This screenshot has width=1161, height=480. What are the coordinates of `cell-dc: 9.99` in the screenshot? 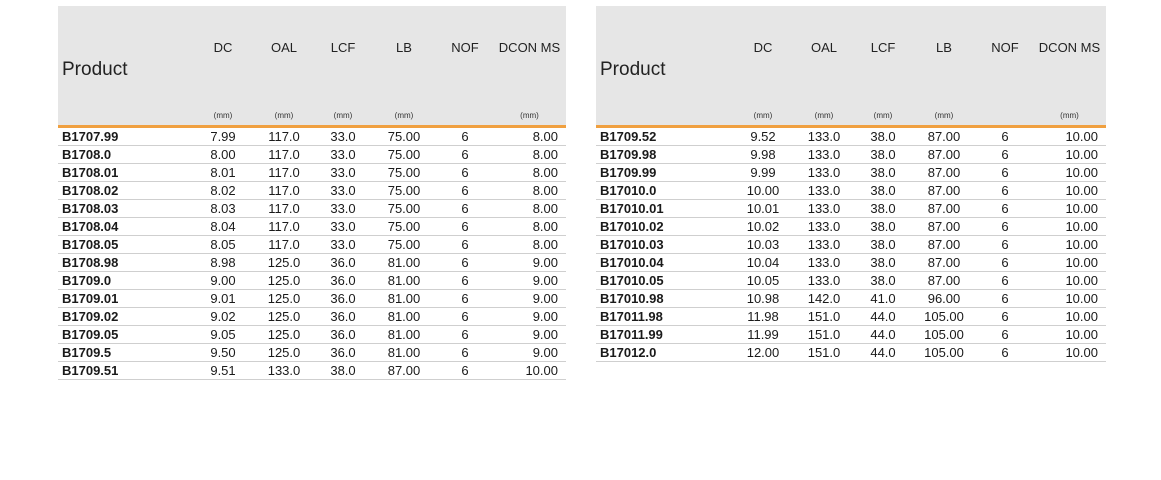 It's located at (763, 172).